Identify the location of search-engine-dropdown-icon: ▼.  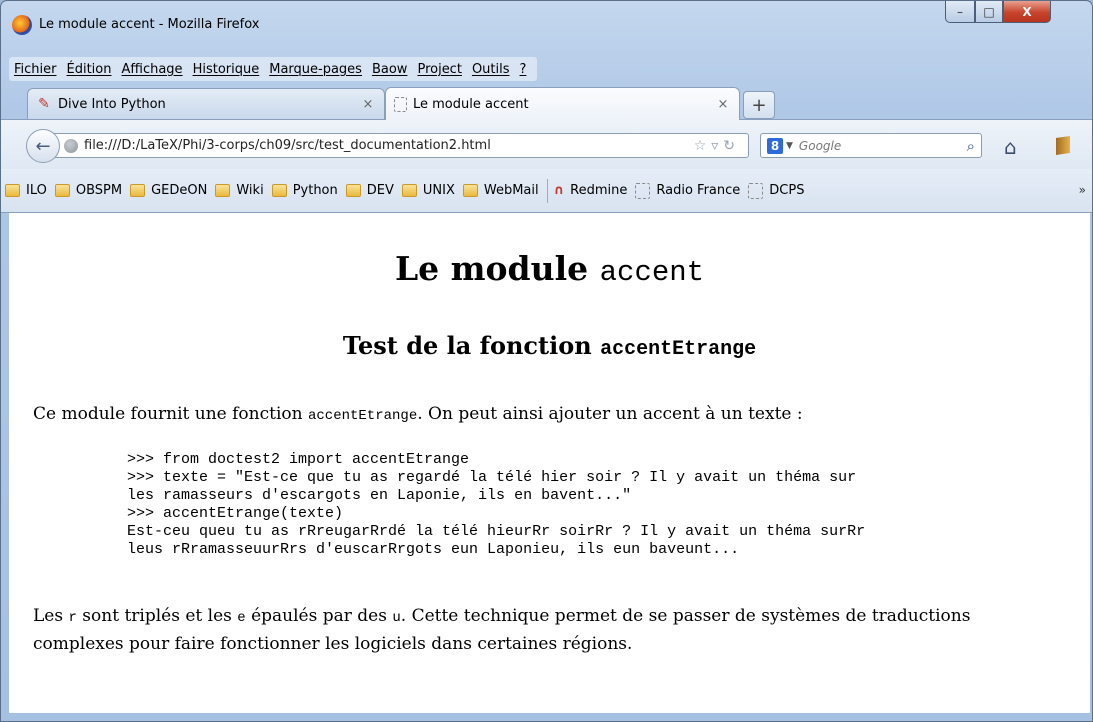
(789, 146).